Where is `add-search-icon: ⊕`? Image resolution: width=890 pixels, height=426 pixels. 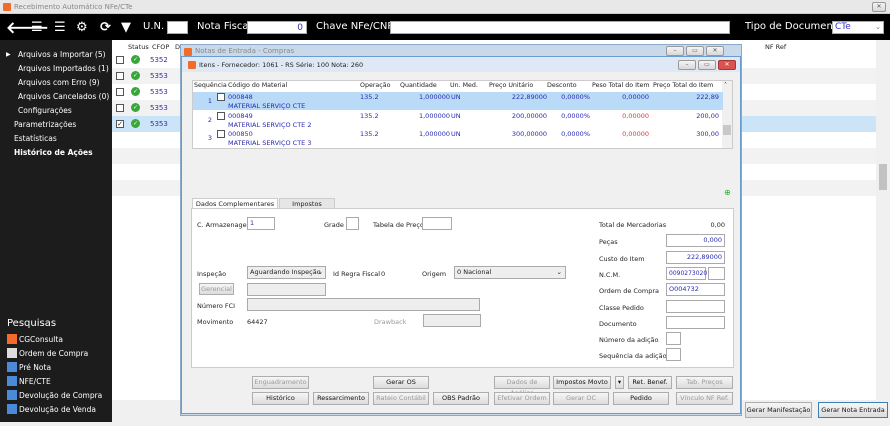 add-search-icon: ⊕ is located at coordinates (727, 192).